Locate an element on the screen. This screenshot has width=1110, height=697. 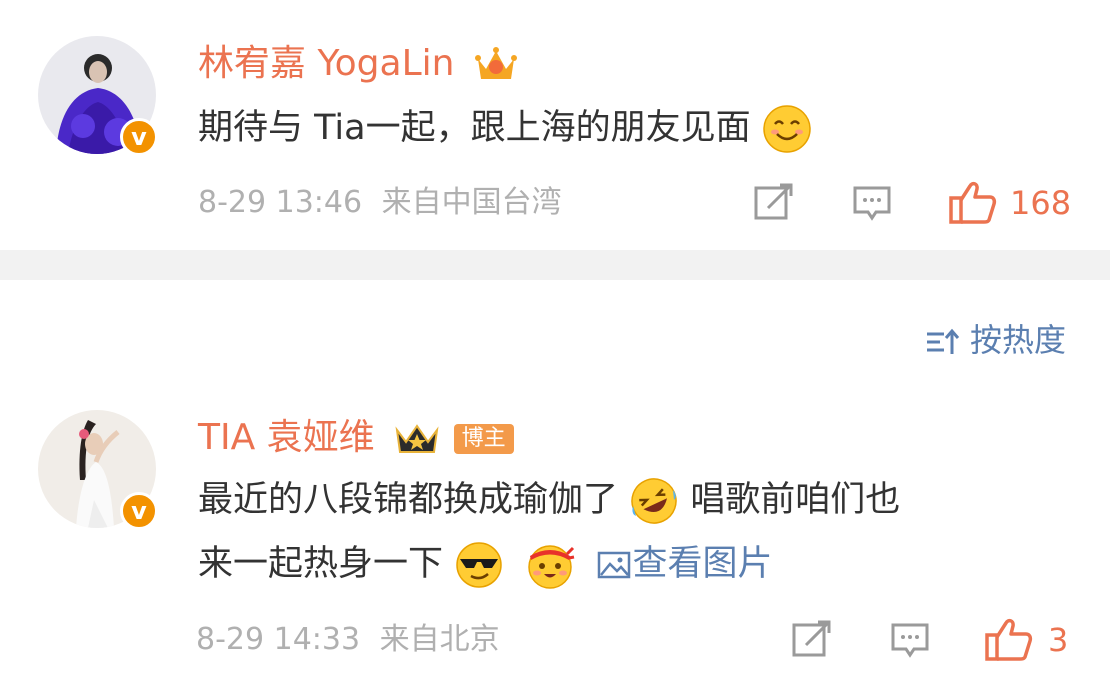
username: 林宥嘉 YogaLin is located at coordinates (358, 64).